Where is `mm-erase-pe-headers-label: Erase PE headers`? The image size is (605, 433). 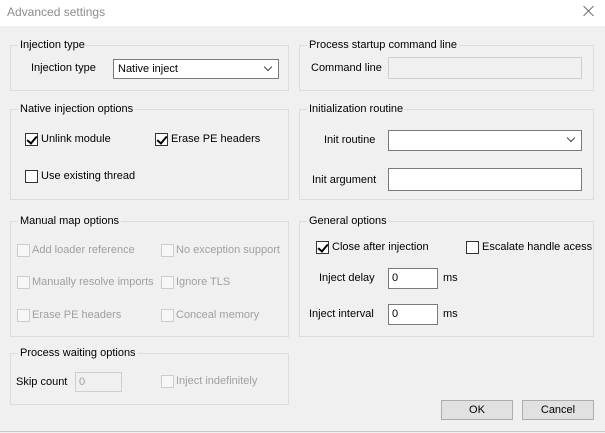
mm-erase-pe-headers-label: Erase PE headers is located at coordinates (76, 315).